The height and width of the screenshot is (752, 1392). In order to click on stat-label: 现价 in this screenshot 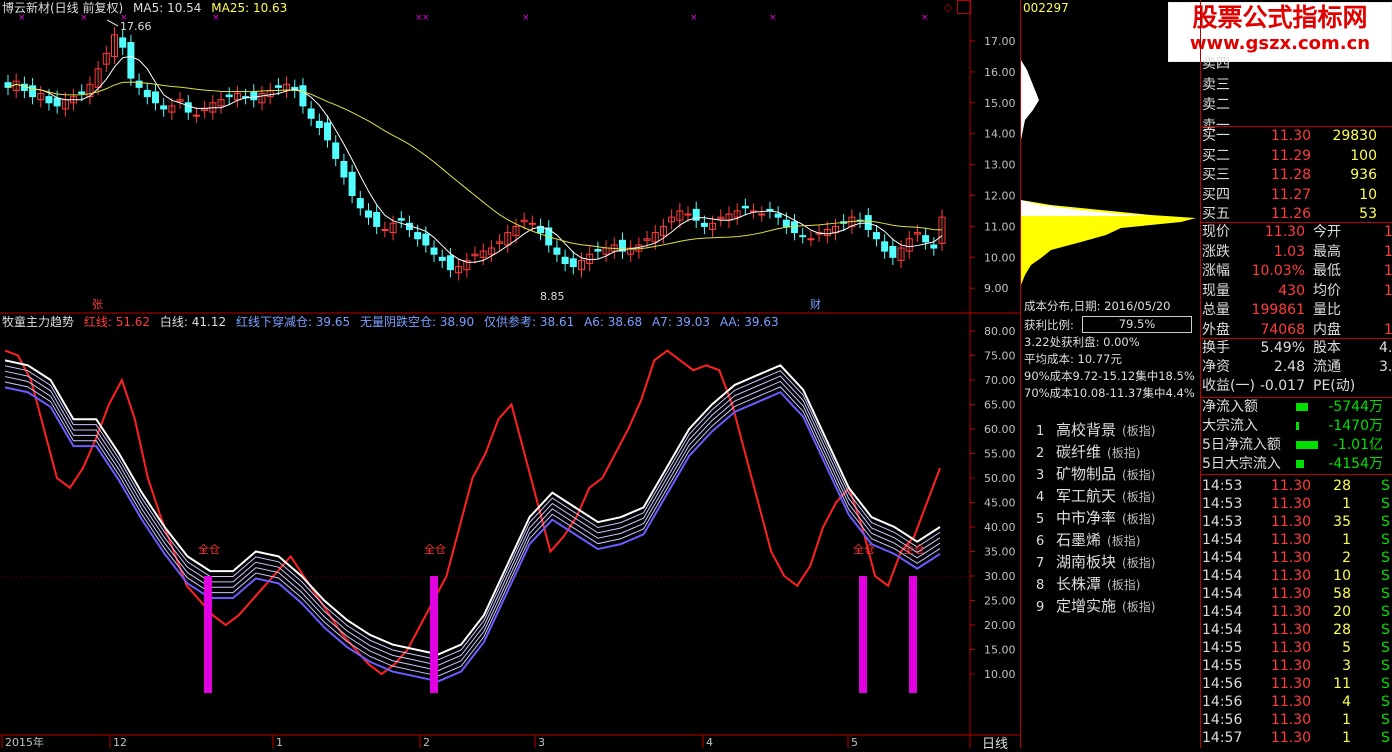, I will do `click(1216, 232)`.